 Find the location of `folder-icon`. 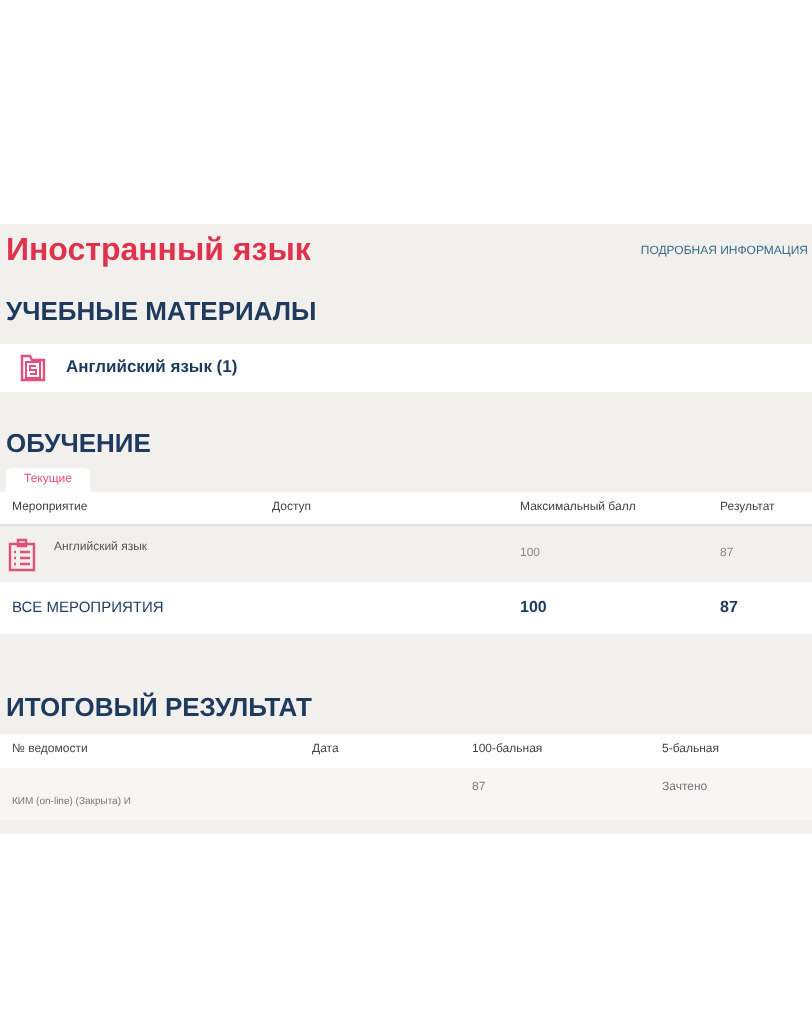

folder-icon is located at coordinates (33, 367).